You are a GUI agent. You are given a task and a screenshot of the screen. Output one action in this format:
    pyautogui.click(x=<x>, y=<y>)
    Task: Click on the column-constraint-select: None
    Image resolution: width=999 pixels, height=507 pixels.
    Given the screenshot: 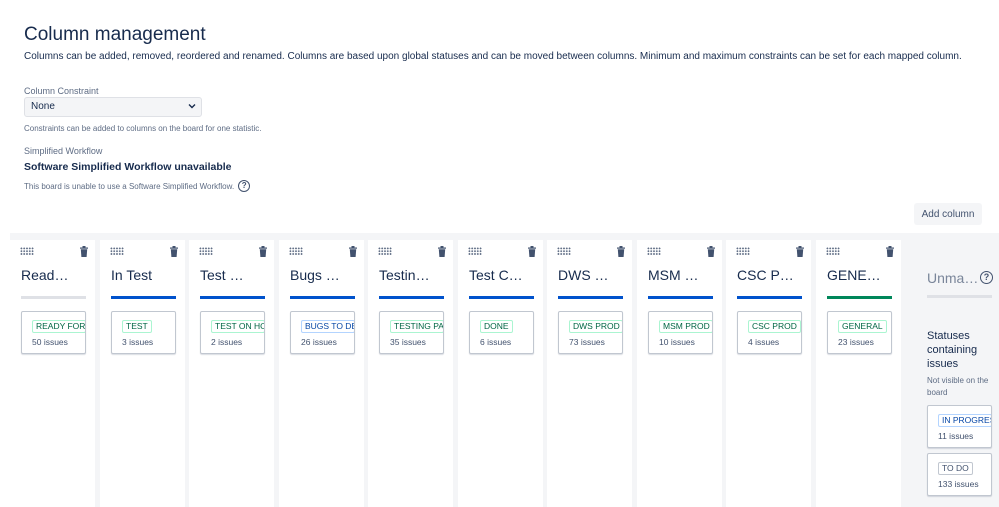 What is the action you would take?
    pyautogui.click(x=113, y=107)
    